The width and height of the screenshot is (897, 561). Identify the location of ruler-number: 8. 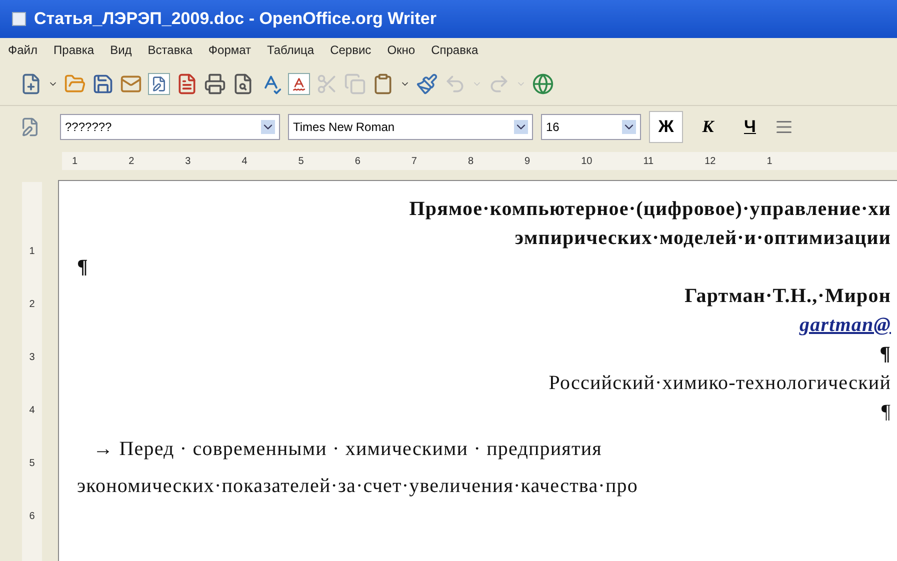
(471, 161).